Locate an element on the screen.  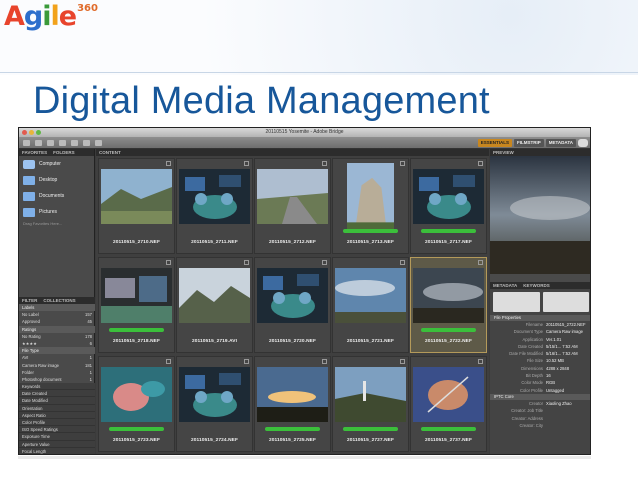
filter-row: AVI 1 is located at coordinates (57, 357).